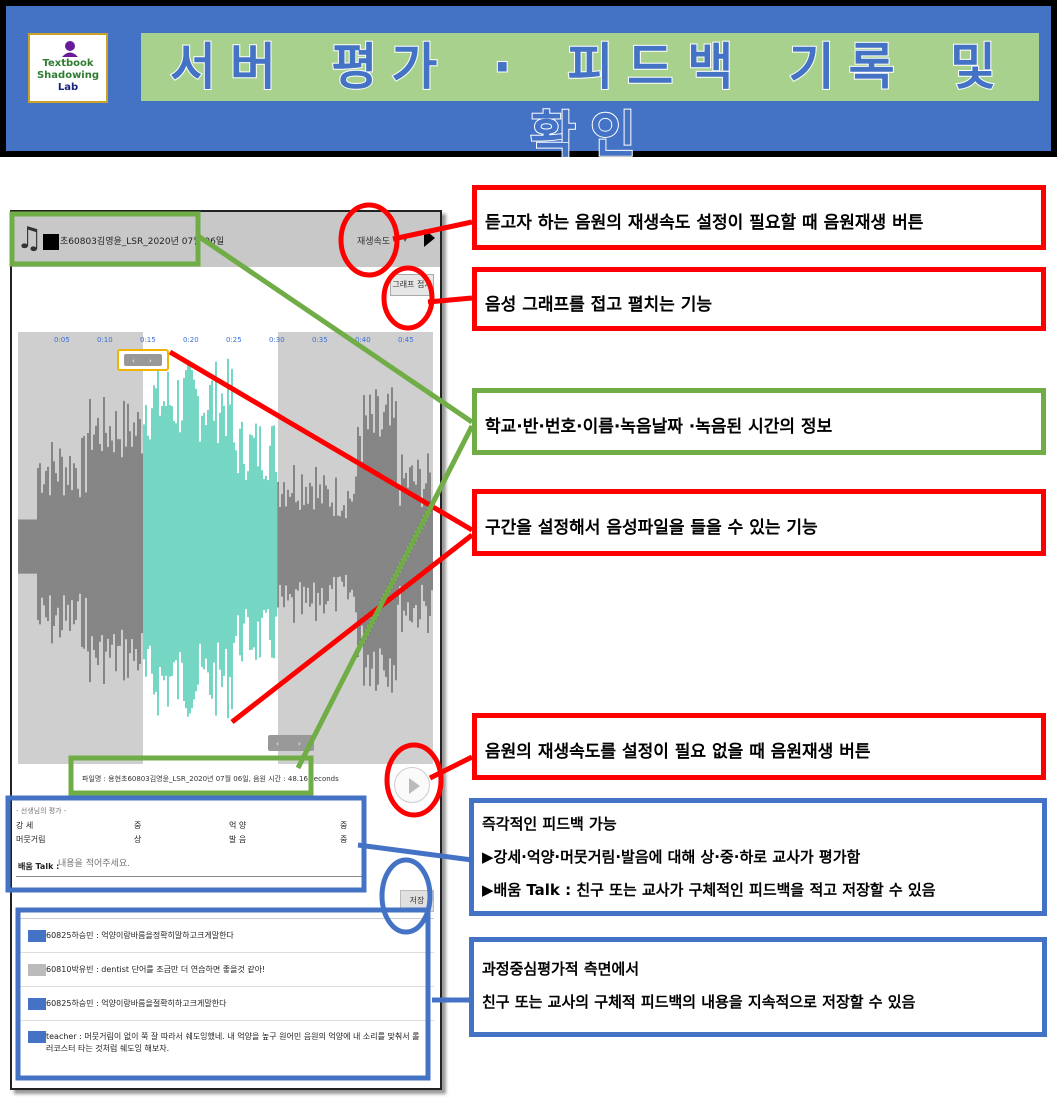  What do you see at coordinates (406, 340) in the screenshot?
I see `time-tick-label: 0:45` at bounding box center [406, 340].